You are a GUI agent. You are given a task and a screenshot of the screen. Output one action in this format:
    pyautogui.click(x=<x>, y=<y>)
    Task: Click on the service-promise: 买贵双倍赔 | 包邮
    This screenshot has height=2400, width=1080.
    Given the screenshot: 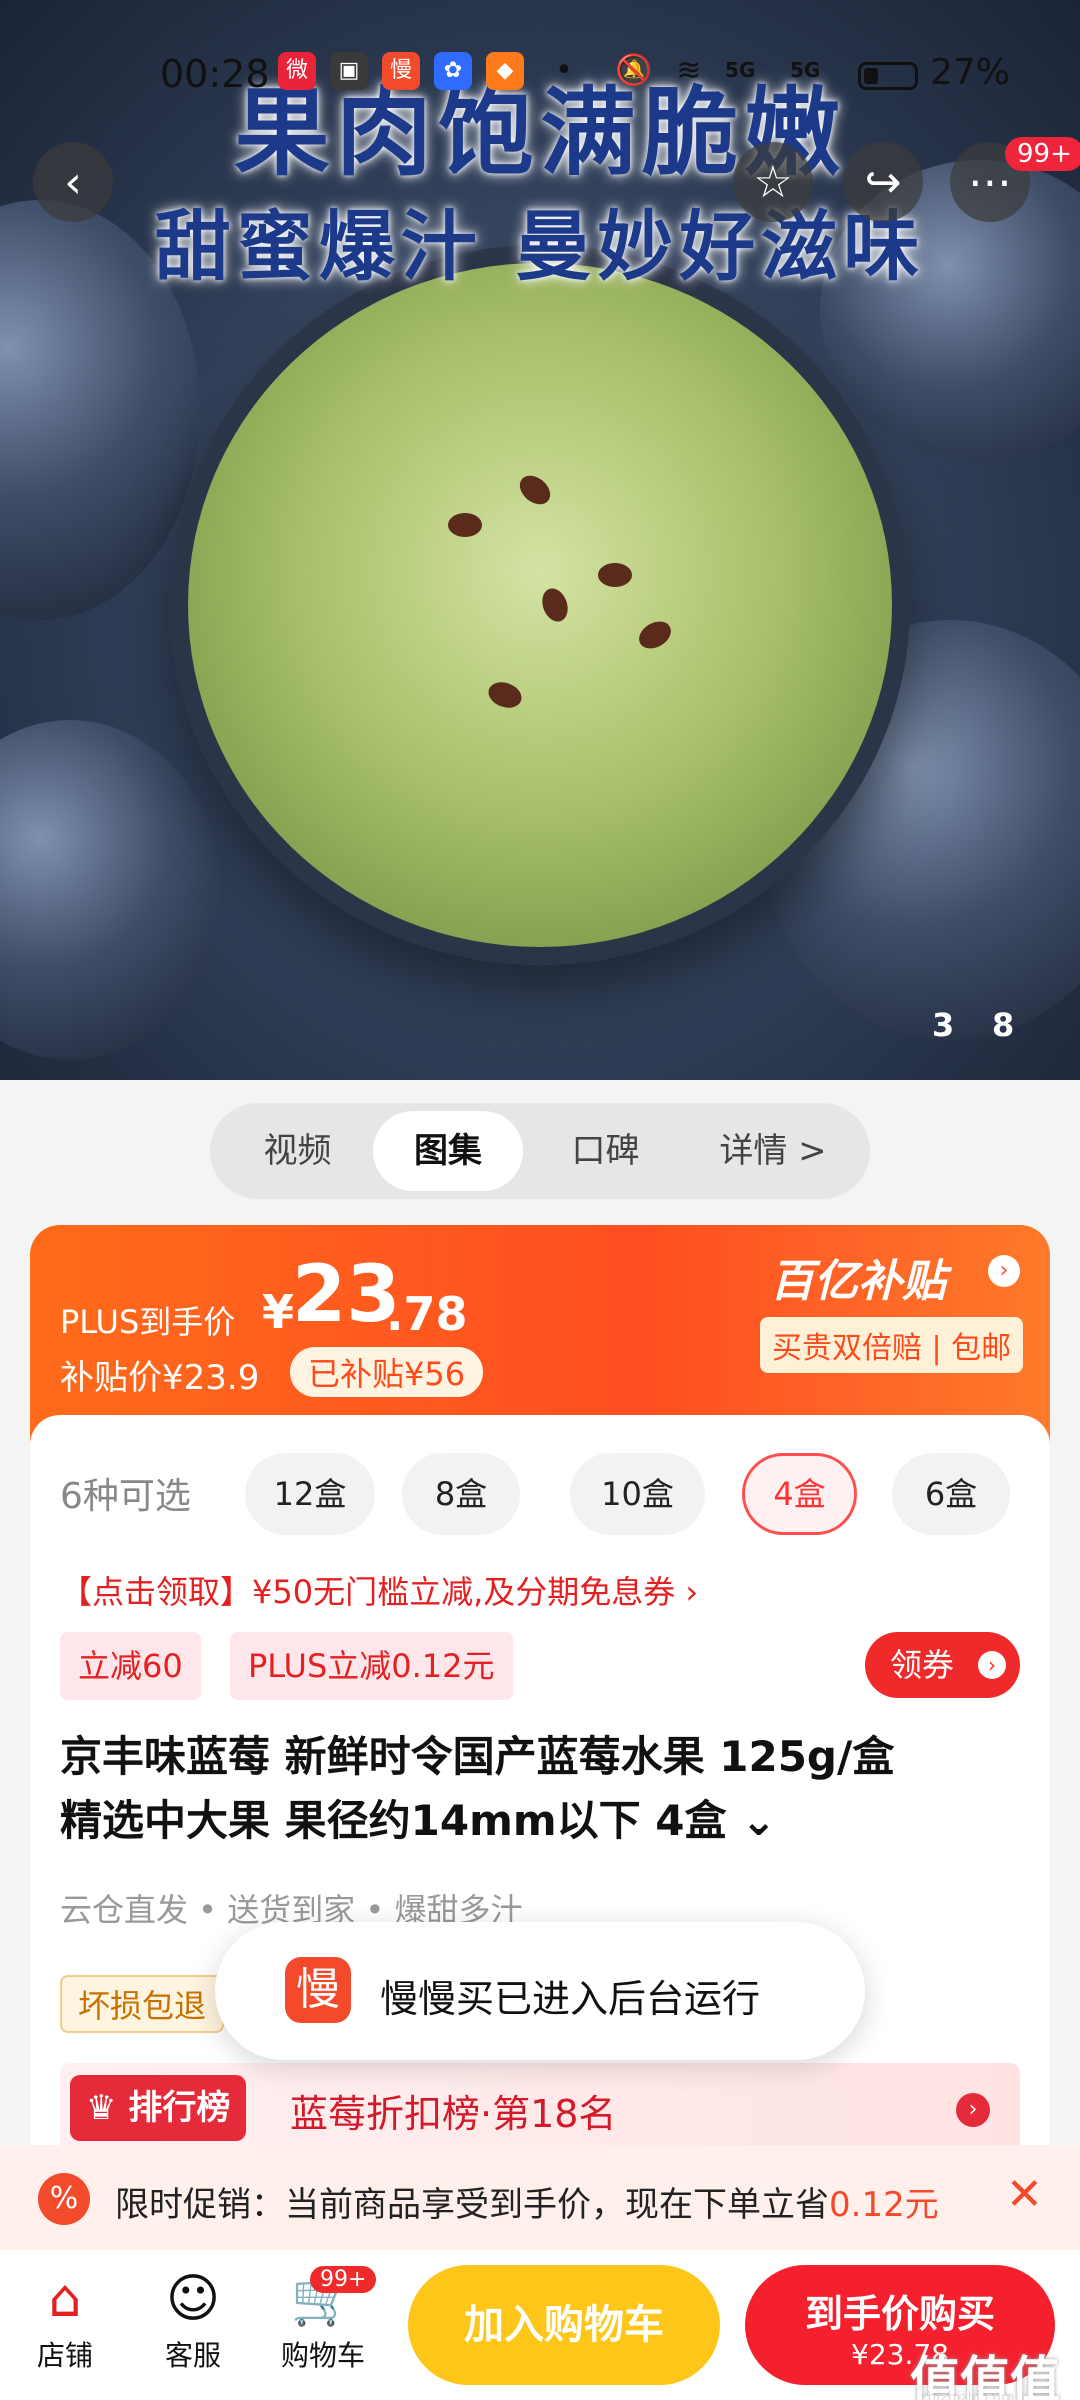 What is the action you would take?
    pyautogui.click(x=892, y=1345)
    